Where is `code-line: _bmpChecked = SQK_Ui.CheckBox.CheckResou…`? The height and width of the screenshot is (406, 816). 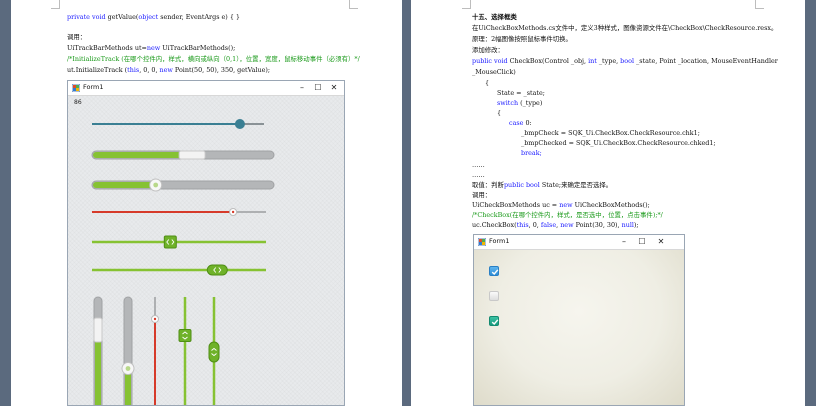 code-line: _bmpChecked = SQK_Ui.CheckBox.CheckResou… is located at coordinates (618, 143).